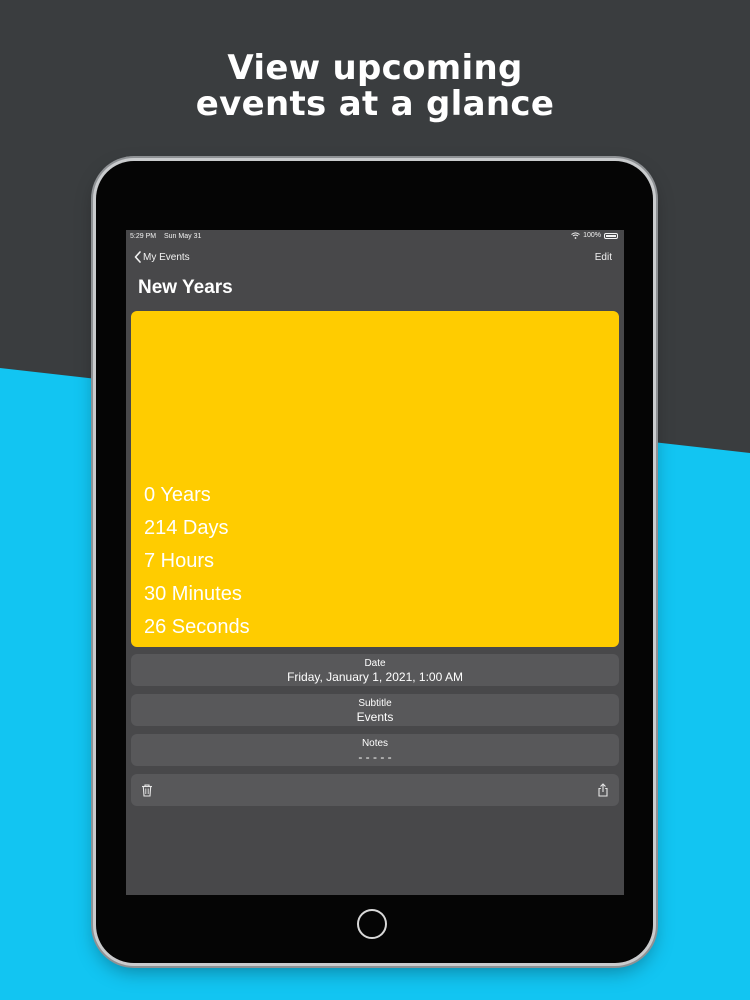  What do you see at coordinates (375, 790) in the screenshot?
I see `action-toolbar` at bounding box center [375, 790].